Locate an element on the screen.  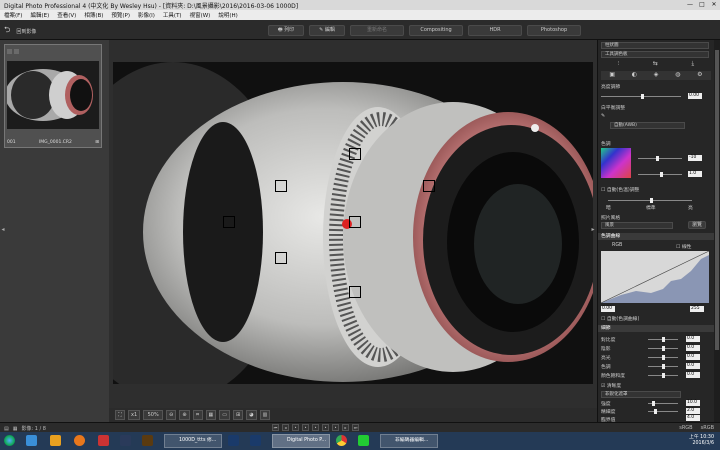
photoshop-button: Photoshop is located at coordinates (554, 30).